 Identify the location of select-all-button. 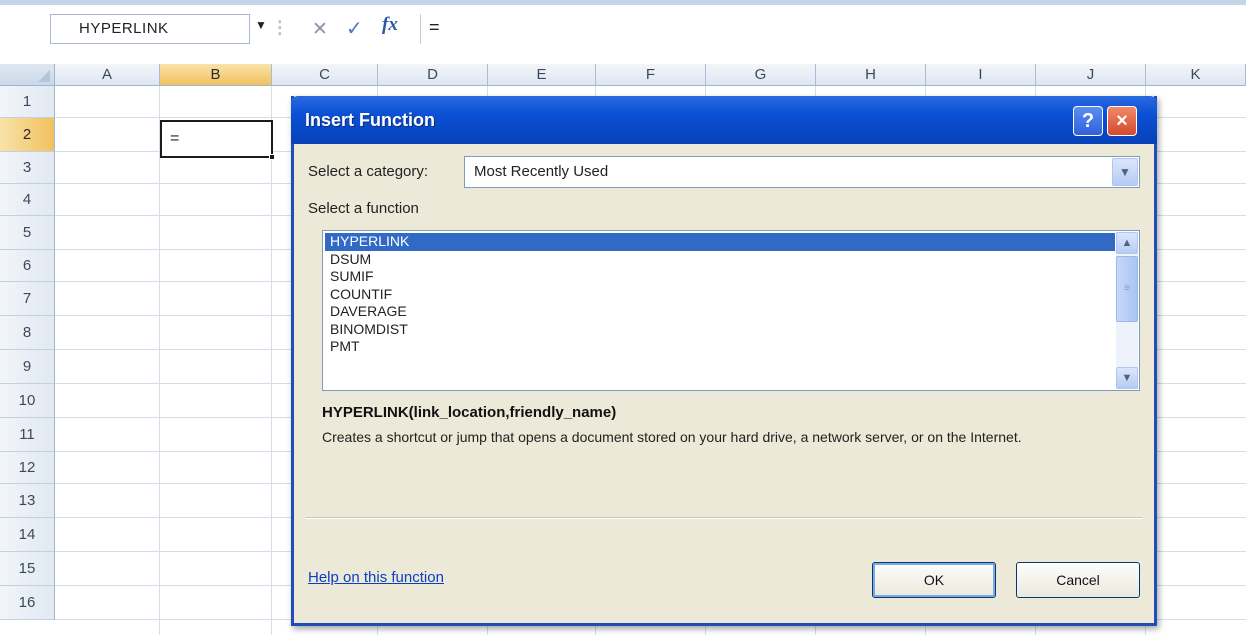
(27, 75).